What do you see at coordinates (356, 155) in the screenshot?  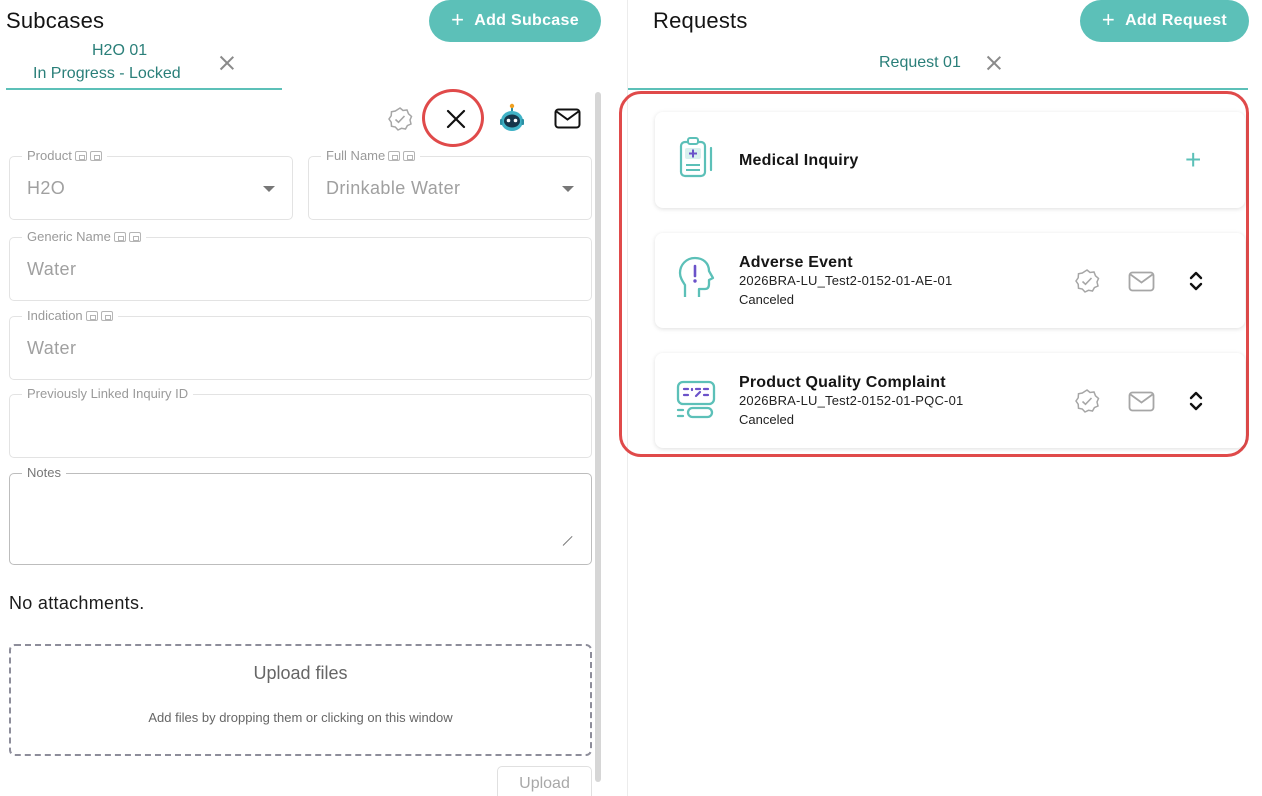 I see `full-name-label: Full Name` at bounding box center [356, 155].